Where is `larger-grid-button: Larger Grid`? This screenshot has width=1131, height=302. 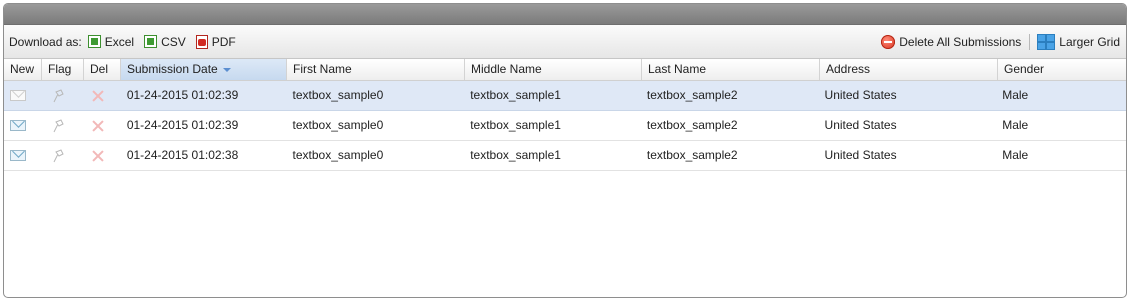
larger-grid-button: Larger Grid is located at coordinates (1078, 41).